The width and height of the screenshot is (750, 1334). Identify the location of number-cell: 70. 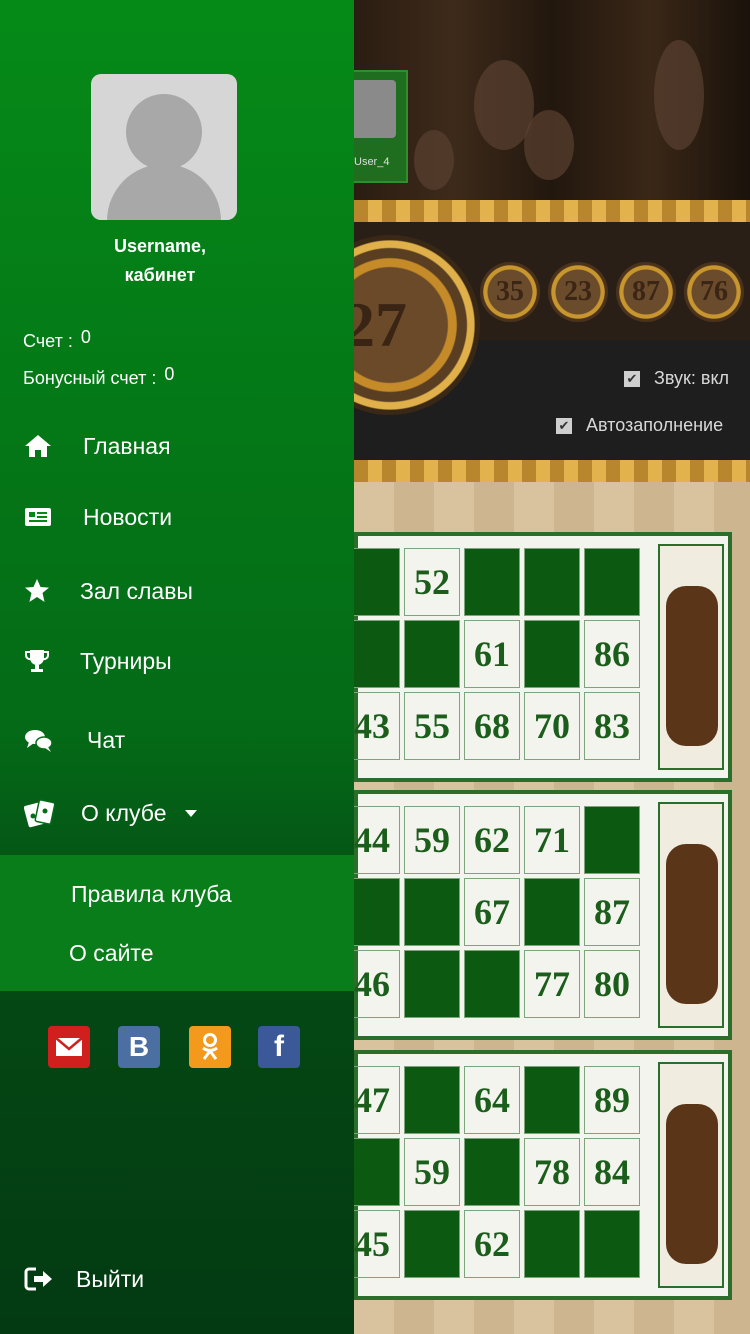
(552, 726).